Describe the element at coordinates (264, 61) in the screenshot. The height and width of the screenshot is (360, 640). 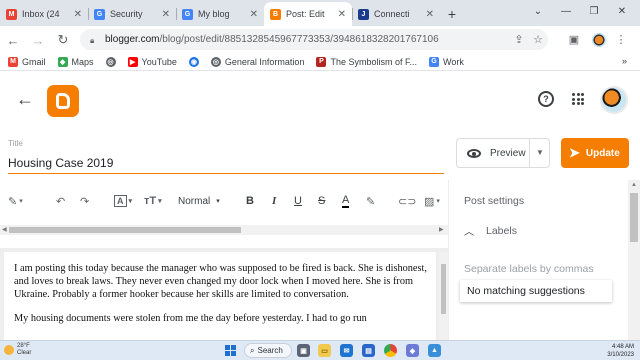
I see `bookmark-label: General Information` at that location.